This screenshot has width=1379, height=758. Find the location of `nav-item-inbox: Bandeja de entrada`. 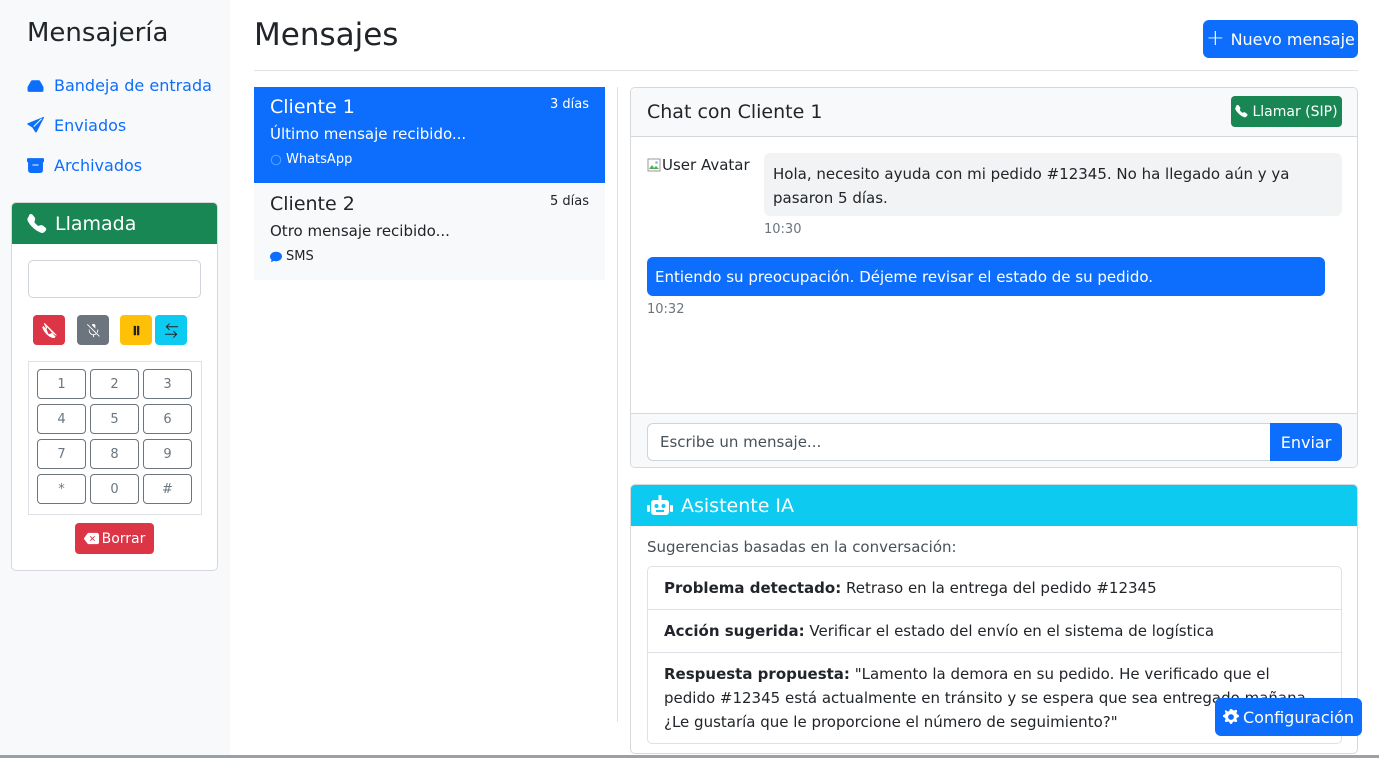

nav-item-inbox: Bandeja de entrada is located at coordinates (119, 85).